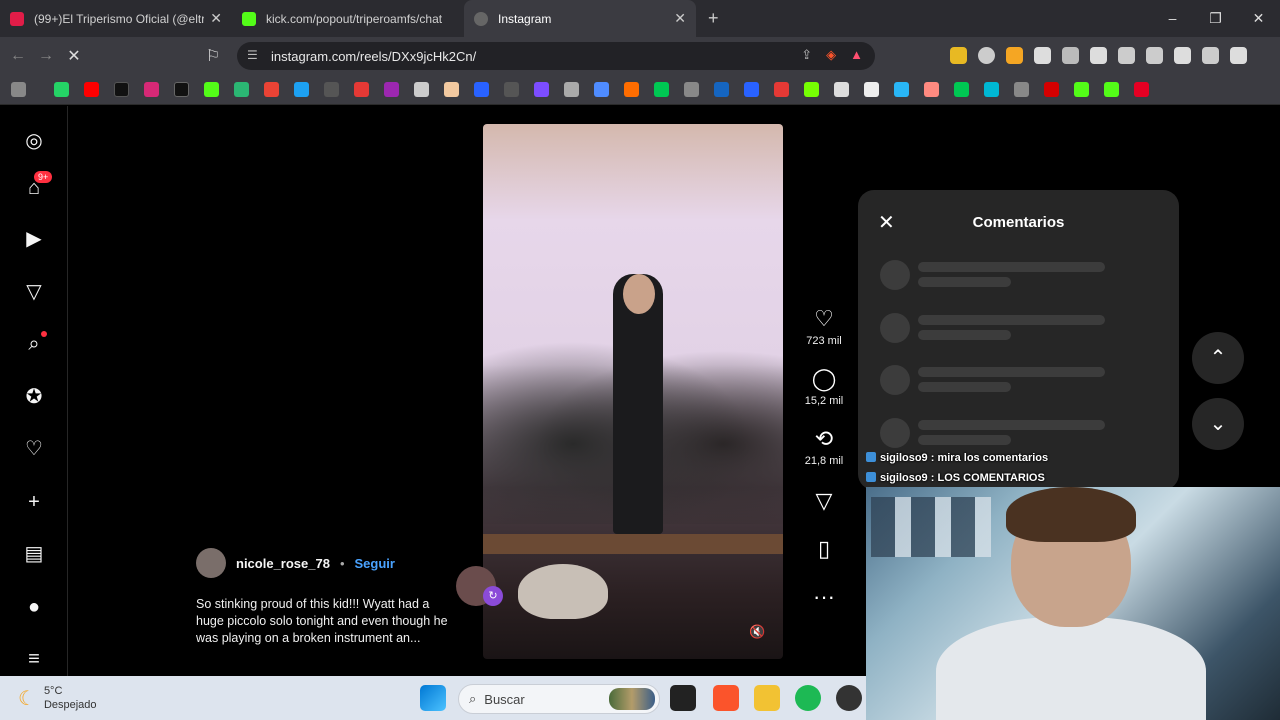  Describe the element at coordinates (252, 55) in the screenshot. I see `site-settings-icon: ☰` at that location.